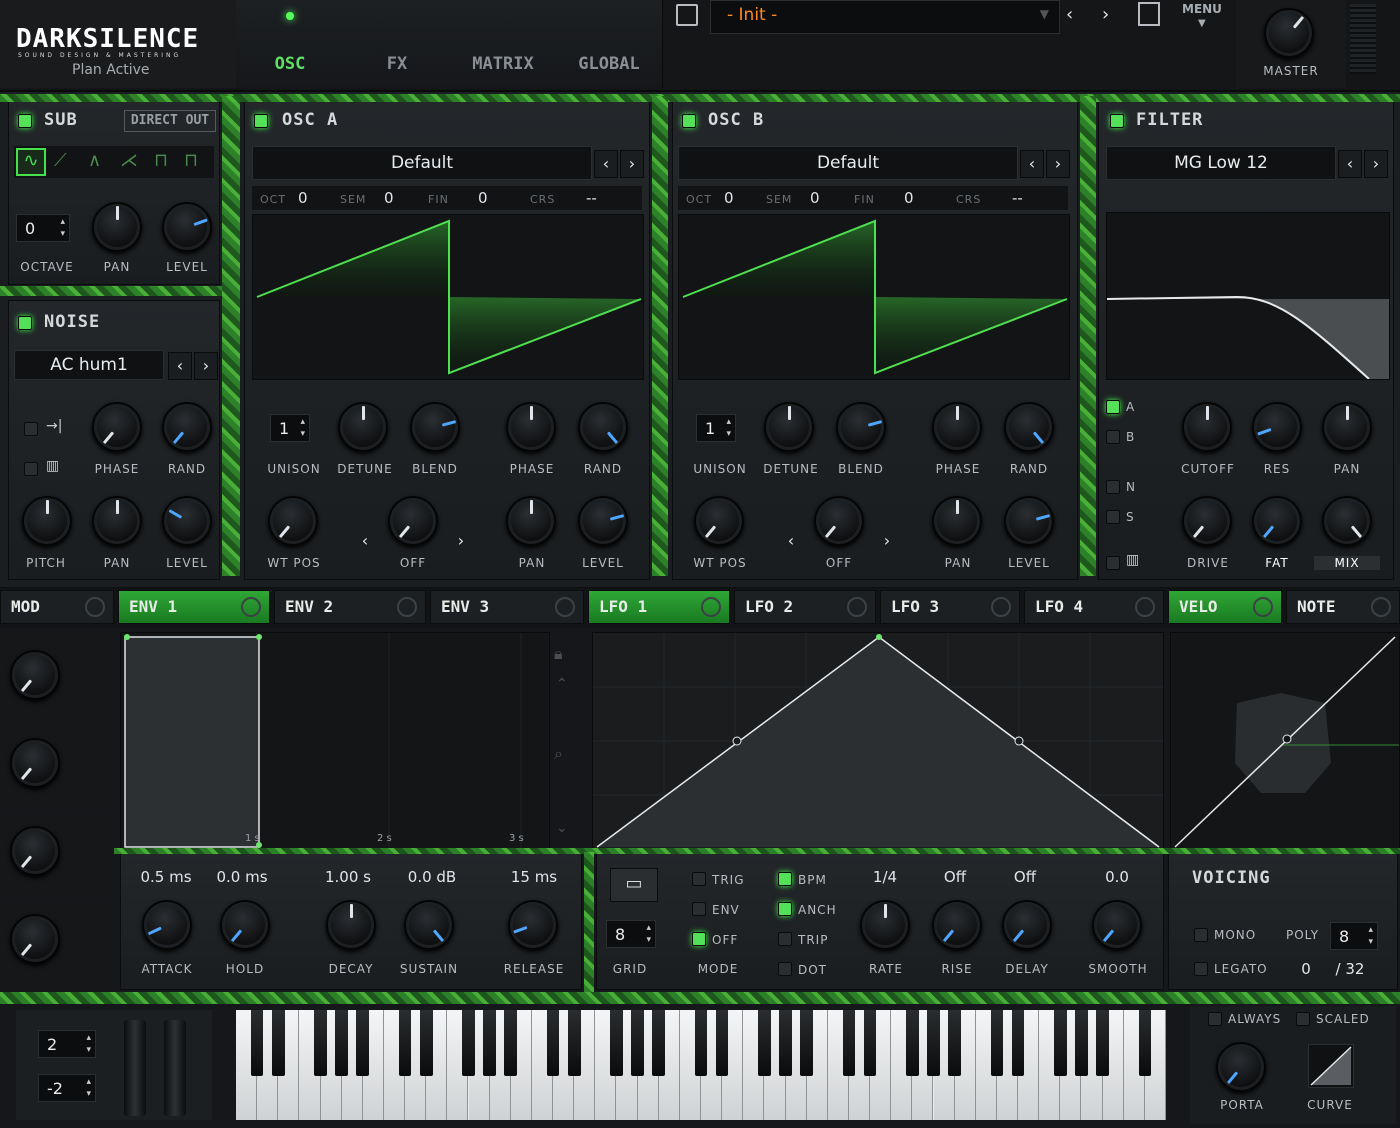  What do you see at coordinates (1017, 198) in the screenshot?
I see `osc-b-crs-value: --` at bounding box center [1017, 198].